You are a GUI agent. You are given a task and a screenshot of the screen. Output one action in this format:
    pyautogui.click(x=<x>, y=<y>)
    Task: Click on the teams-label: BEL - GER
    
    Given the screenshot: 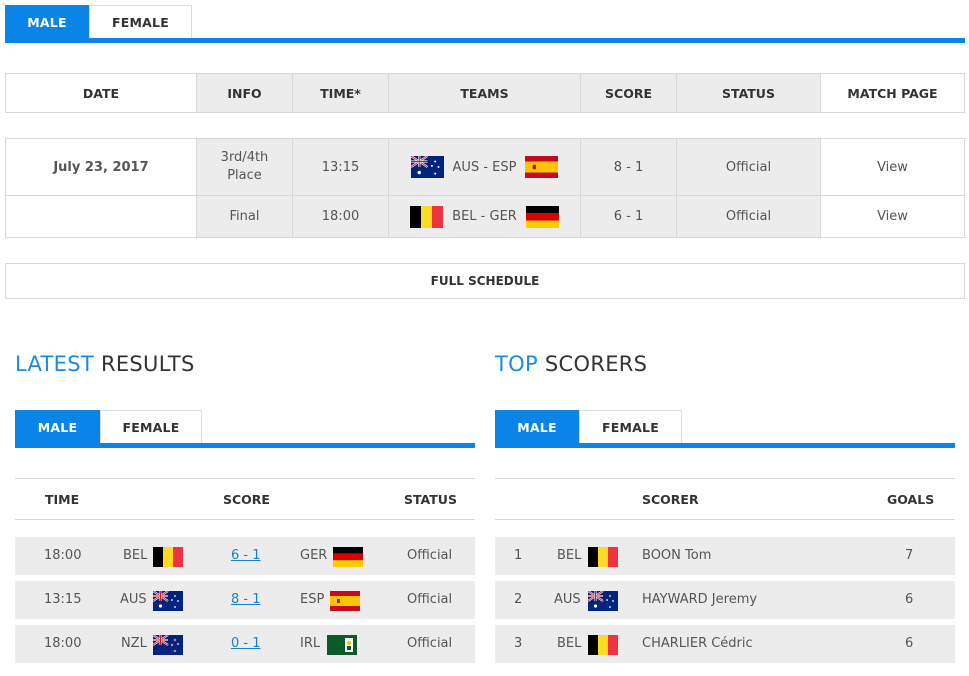 What is the action you would take?
    pyautogui.click(x=484, y=216)
    